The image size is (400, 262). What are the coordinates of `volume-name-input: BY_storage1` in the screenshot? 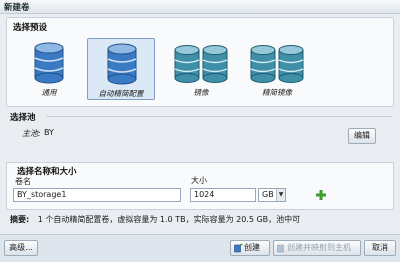 It's located at (97, 195).